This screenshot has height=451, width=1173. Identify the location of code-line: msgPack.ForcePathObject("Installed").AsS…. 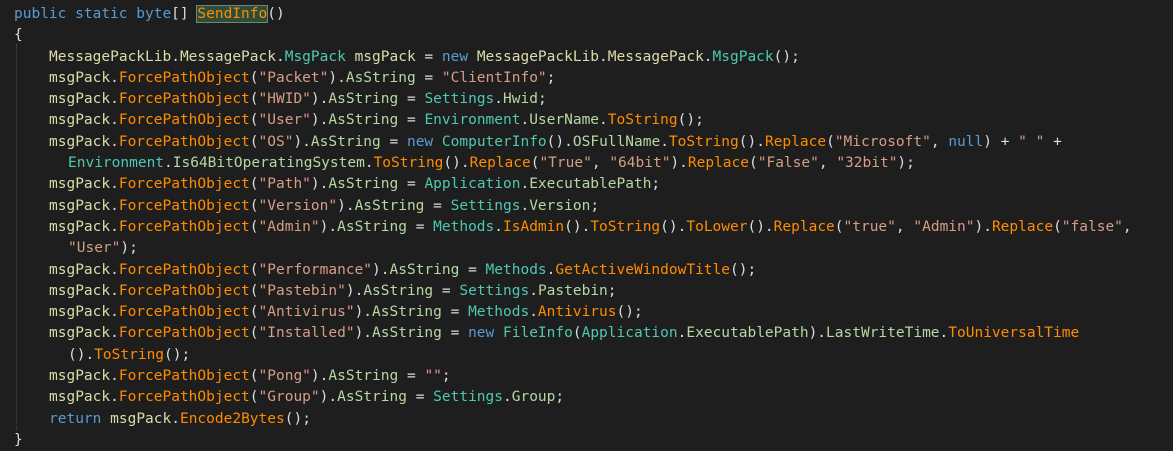
(586, 333).